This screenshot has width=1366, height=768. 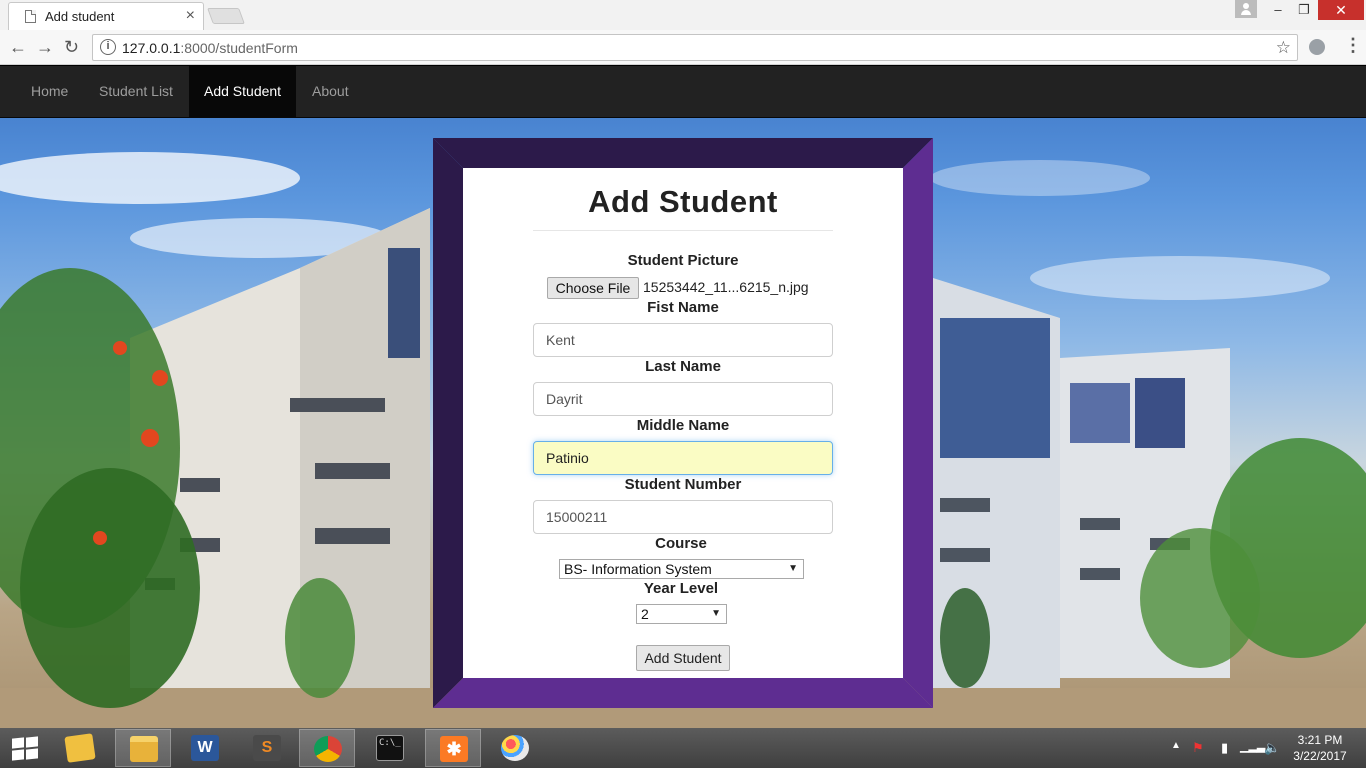 What do you see at coordinates (190, 16) in the screenshot?
I see `close-tab-icon: ×` at bounding box center [190, 16].